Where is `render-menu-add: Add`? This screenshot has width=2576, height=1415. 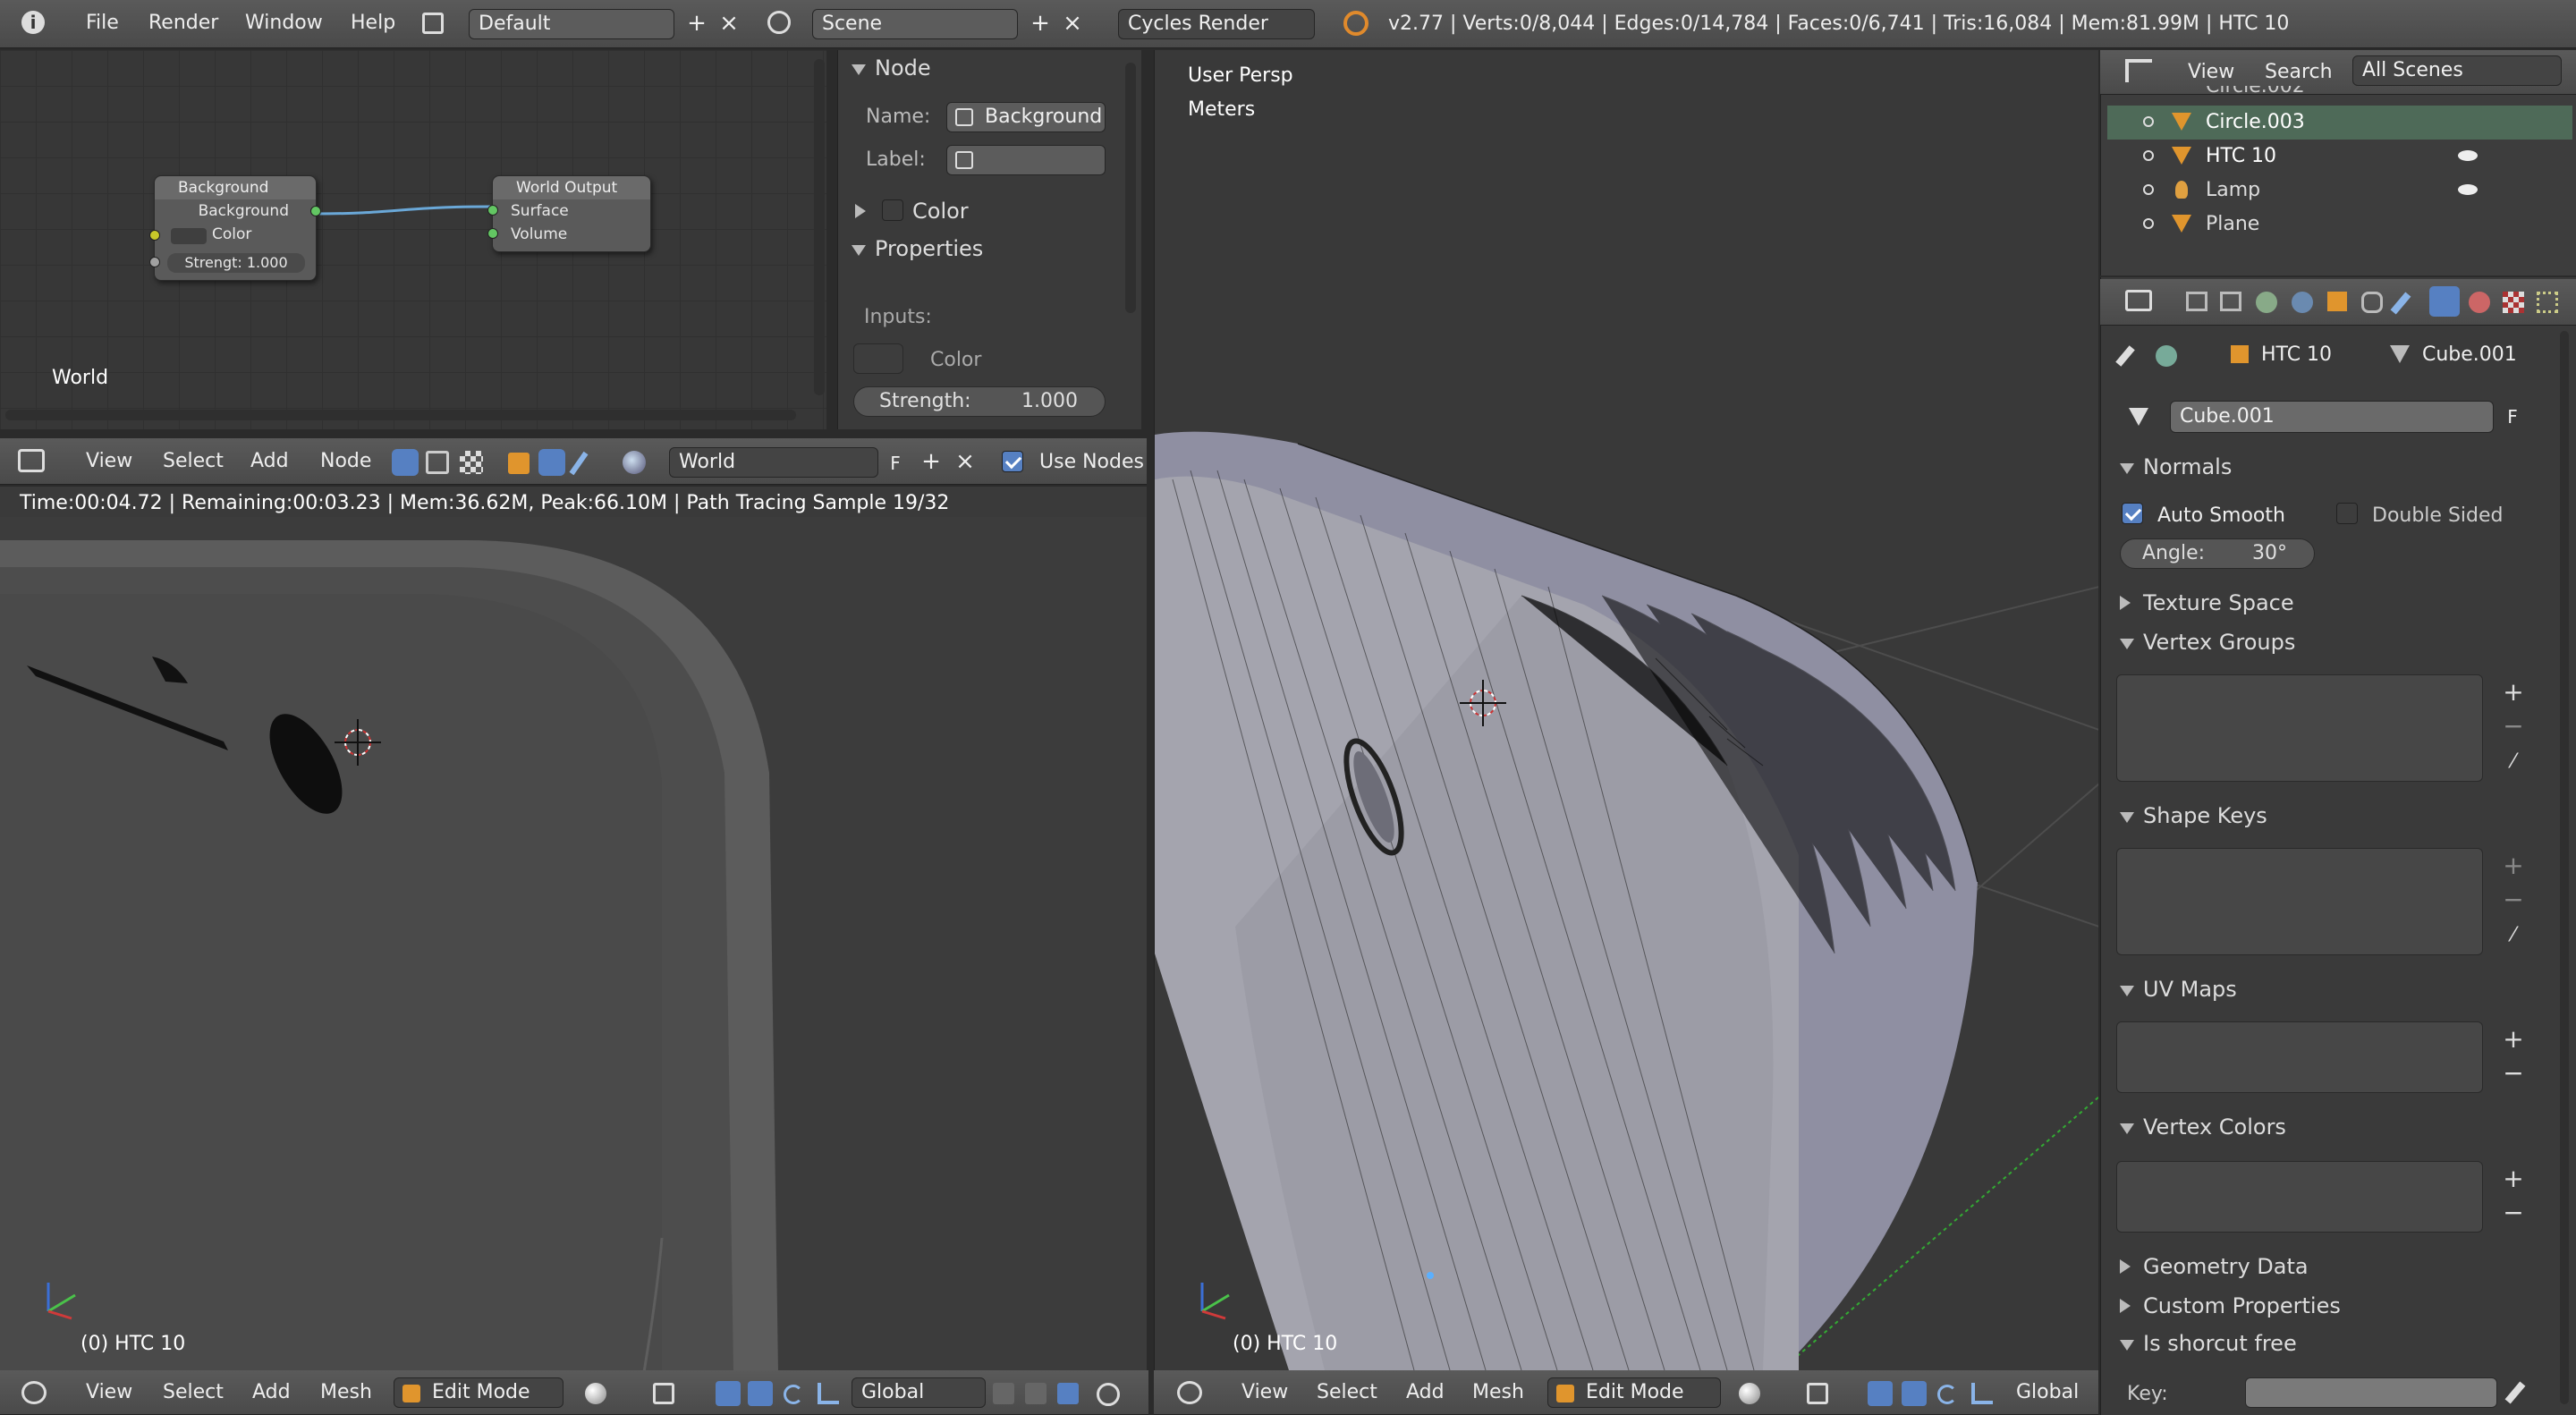 render-menu-add: Add is located at coordinates (271, 1392).